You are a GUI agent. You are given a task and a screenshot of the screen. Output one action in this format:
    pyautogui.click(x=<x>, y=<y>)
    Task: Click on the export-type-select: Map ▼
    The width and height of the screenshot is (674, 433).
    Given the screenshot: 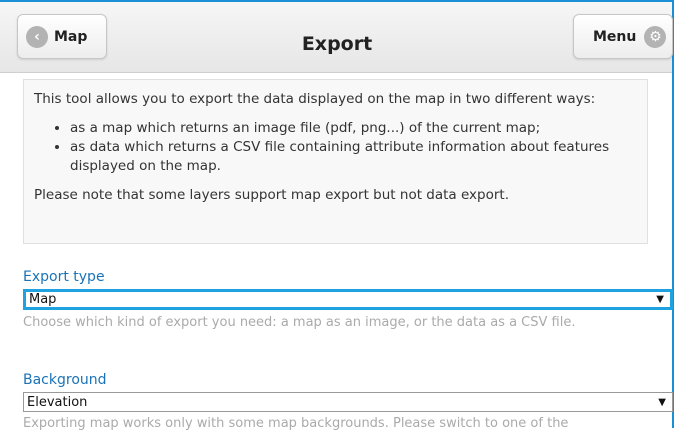 What is the action you would take?
    pyautogui.click(x=348, y=299)
    